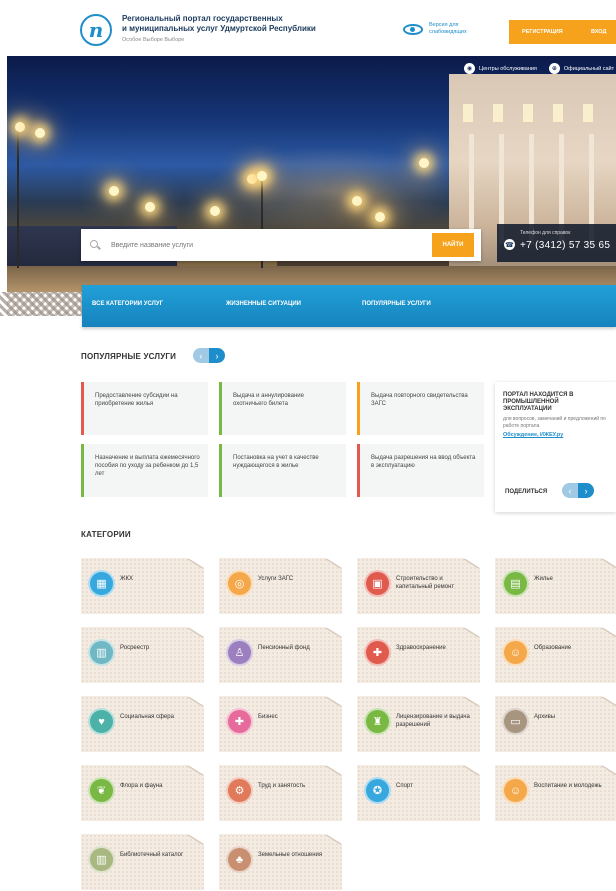  I want to click on eye-icon, so click(413, 29).